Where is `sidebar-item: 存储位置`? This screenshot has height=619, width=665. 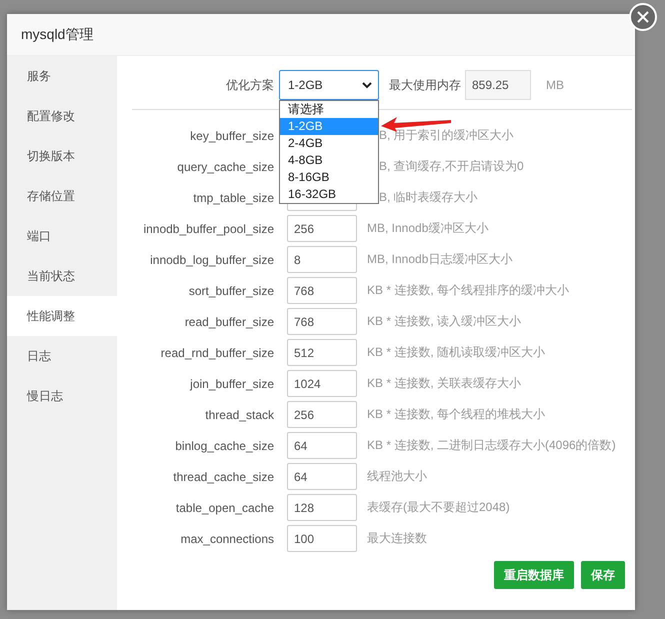
sidebar-item: 存储位置 is located at coordinates (62, 196).